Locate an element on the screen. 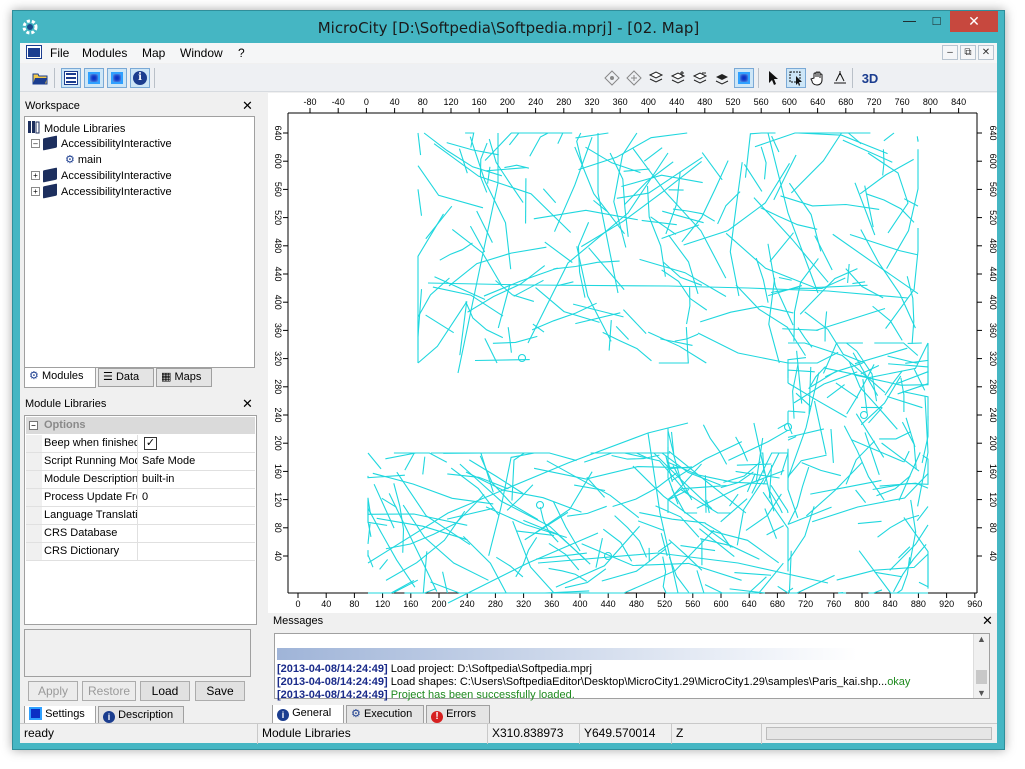  tree-item-accessibility-2: + AccessibilityInteractive is located at coordinates (101, 175).